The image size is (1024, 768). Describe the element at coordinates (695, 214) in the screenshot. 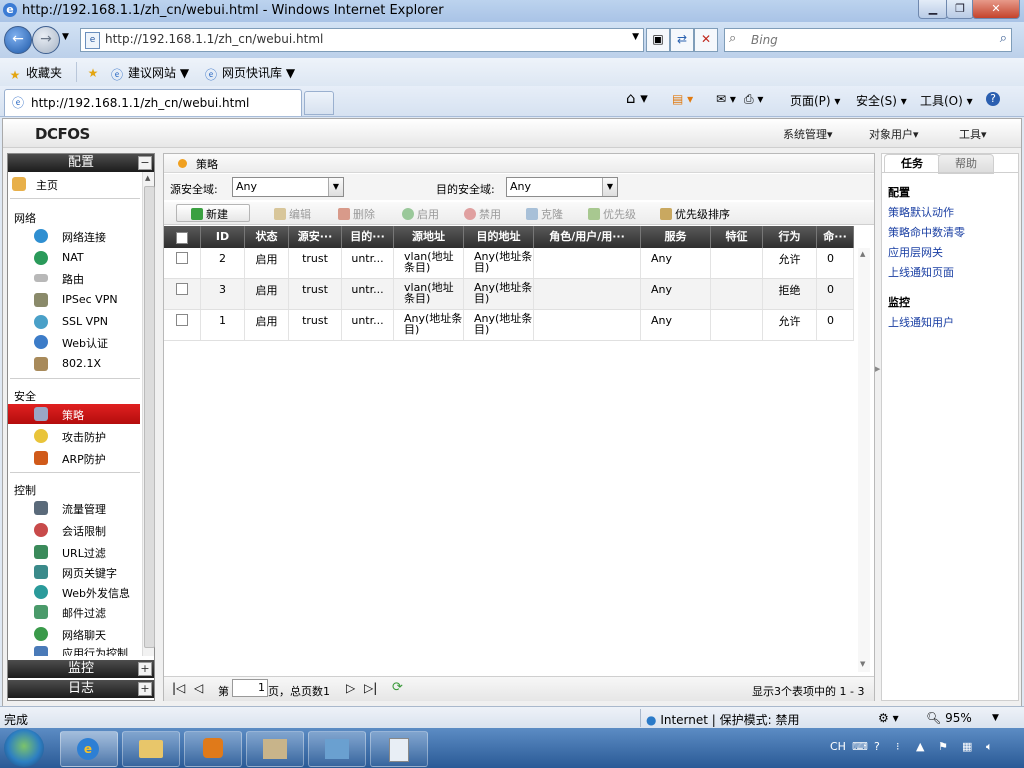

I see `priority-sort-button: 优先级排序` at that location.